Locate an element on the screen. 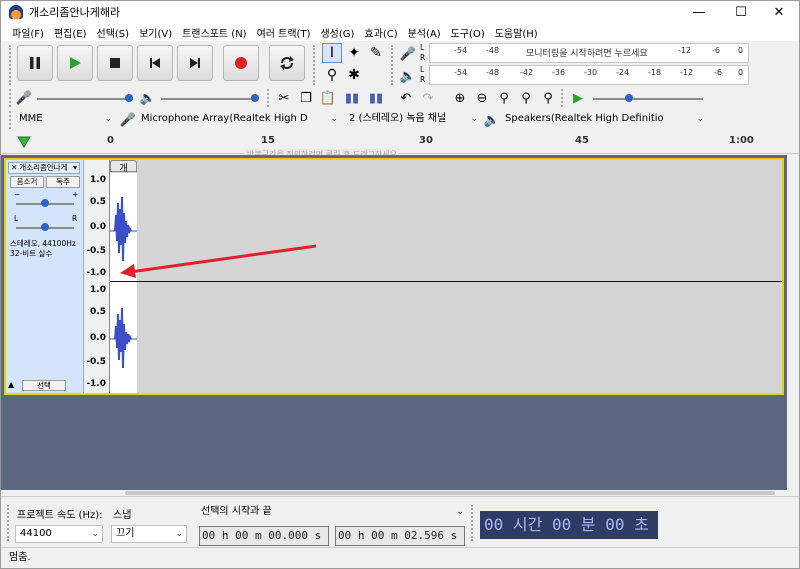 This screenshot has height=569, width=800. menu-tracks: 여러 트랙(T) is located at coordinates (284, 32).